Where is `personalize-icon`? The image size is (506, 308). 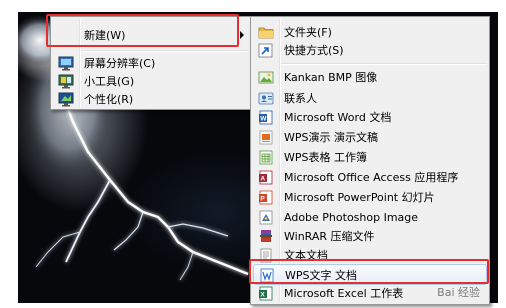
personalize-icon is located at coordinates (66, 99).